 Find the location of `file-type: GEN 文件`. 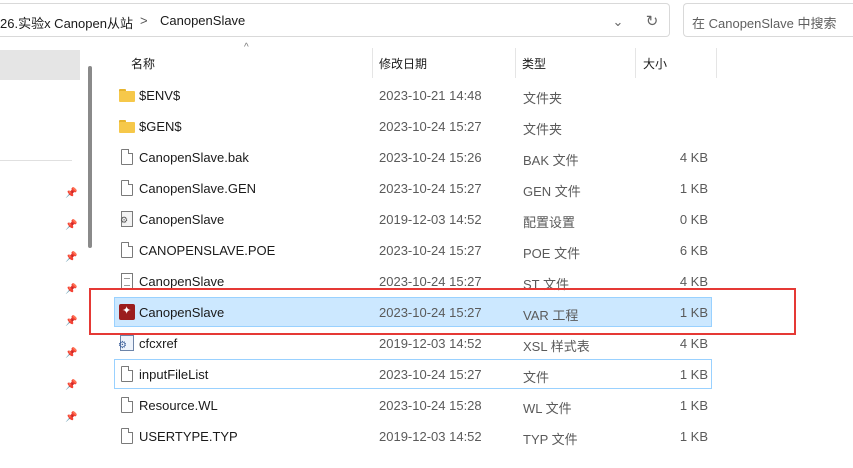

file-type: GEN 文件 is located at coordinates (552, 191).